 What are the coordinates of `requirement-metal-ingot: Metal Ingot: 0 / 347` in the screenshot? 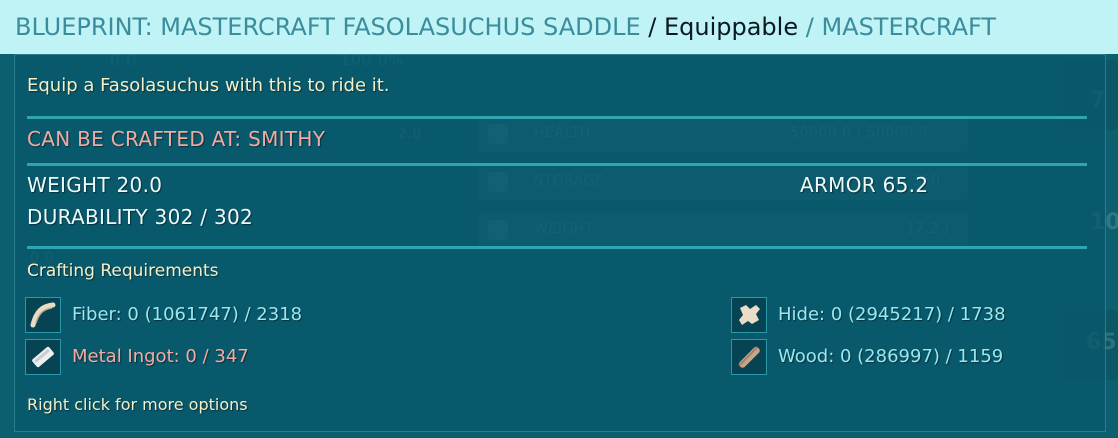 It's located at (160, 356).